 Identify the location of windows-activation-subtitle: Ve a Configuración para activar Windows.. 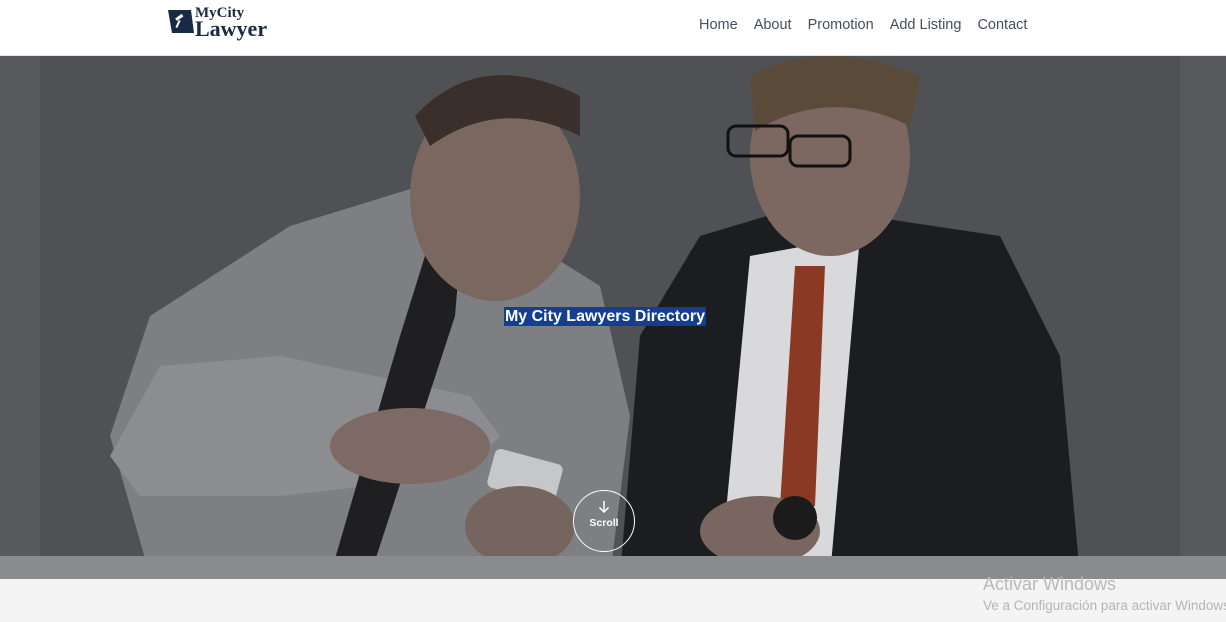
(1104, 605).